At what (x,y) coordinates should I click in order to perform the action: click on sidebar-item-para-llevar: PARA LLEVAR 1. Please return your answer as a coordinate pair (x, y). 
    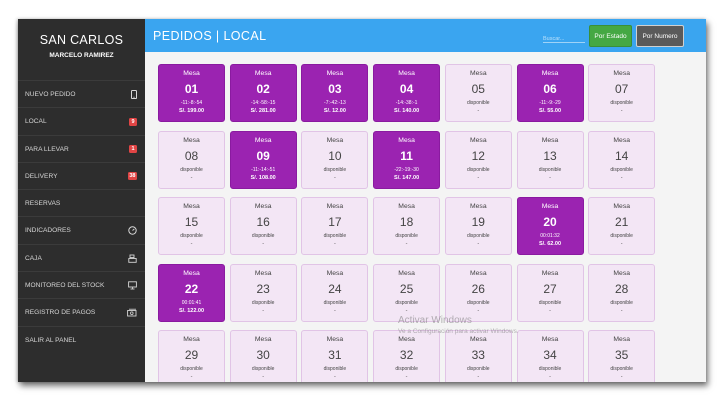
    Looking at the image, I should click on (81, 148).